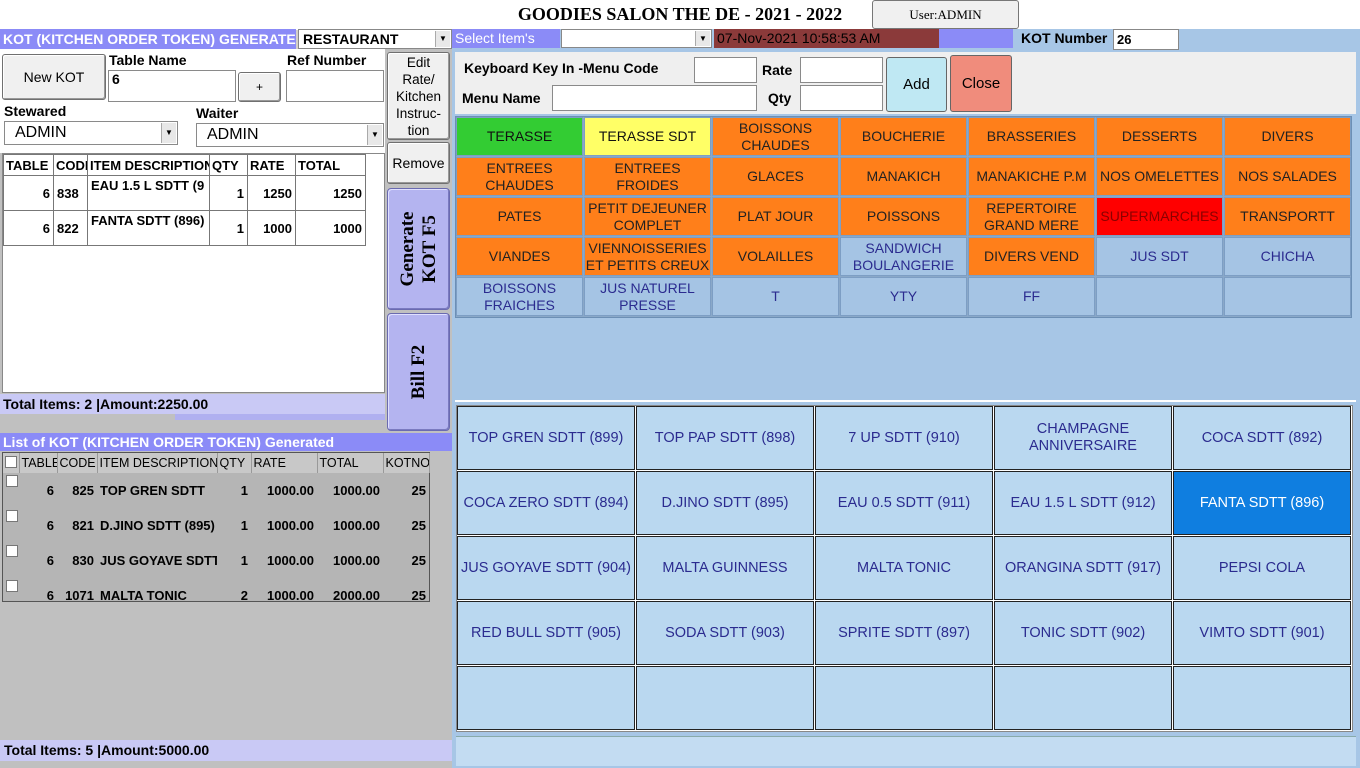 This screenshot has width=1360, height=768. I want to click on category-button: CHICHA, so click(1287, 256).